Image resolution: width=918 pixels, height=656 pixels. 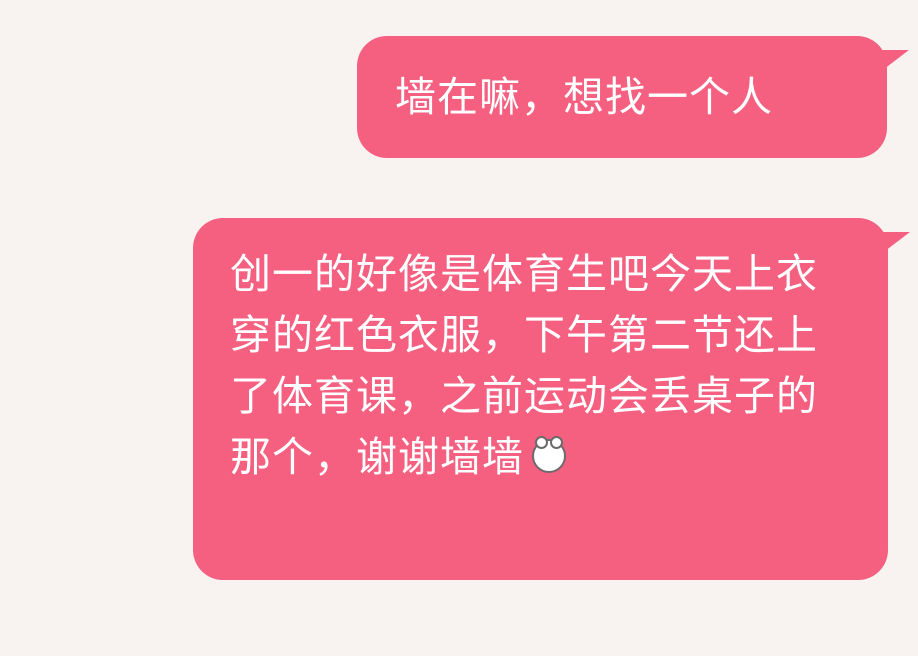 I want to click on panda-face-icon, so click(x=549, y=454).